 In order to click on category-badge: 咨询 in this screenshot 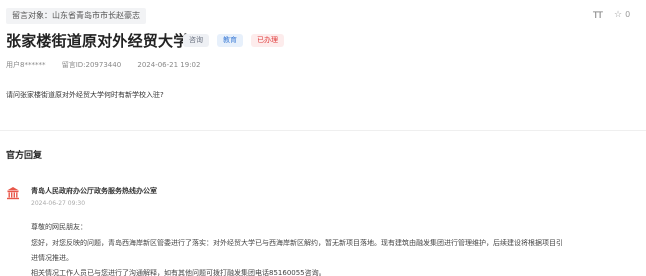, I will do `click(196, 40)`.